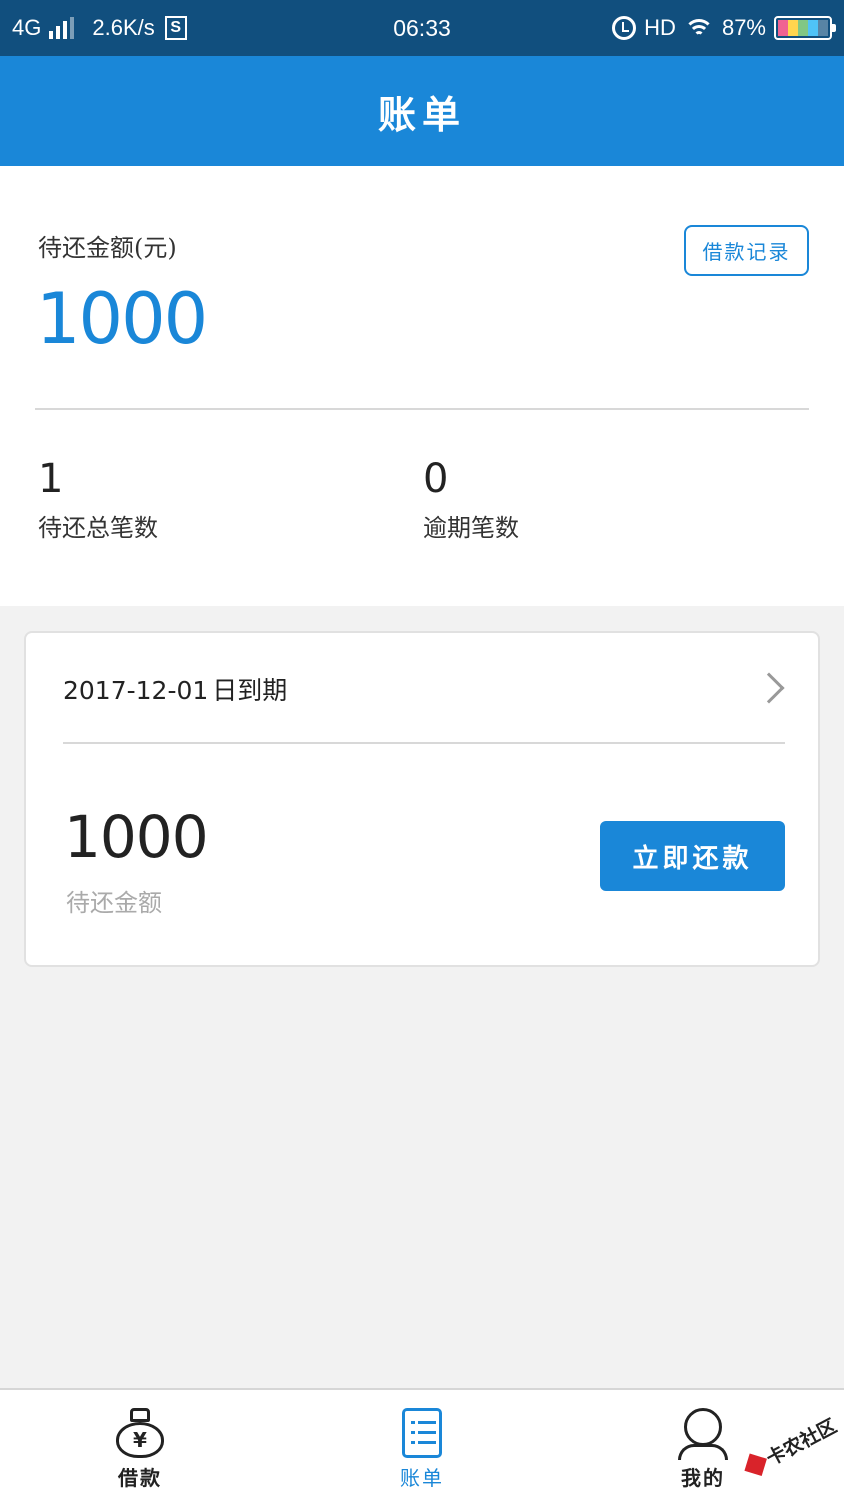  What do you see at coordinates (805, 28) in the screenshot?
I see `battery-icon` at bounding box center [805, 28].